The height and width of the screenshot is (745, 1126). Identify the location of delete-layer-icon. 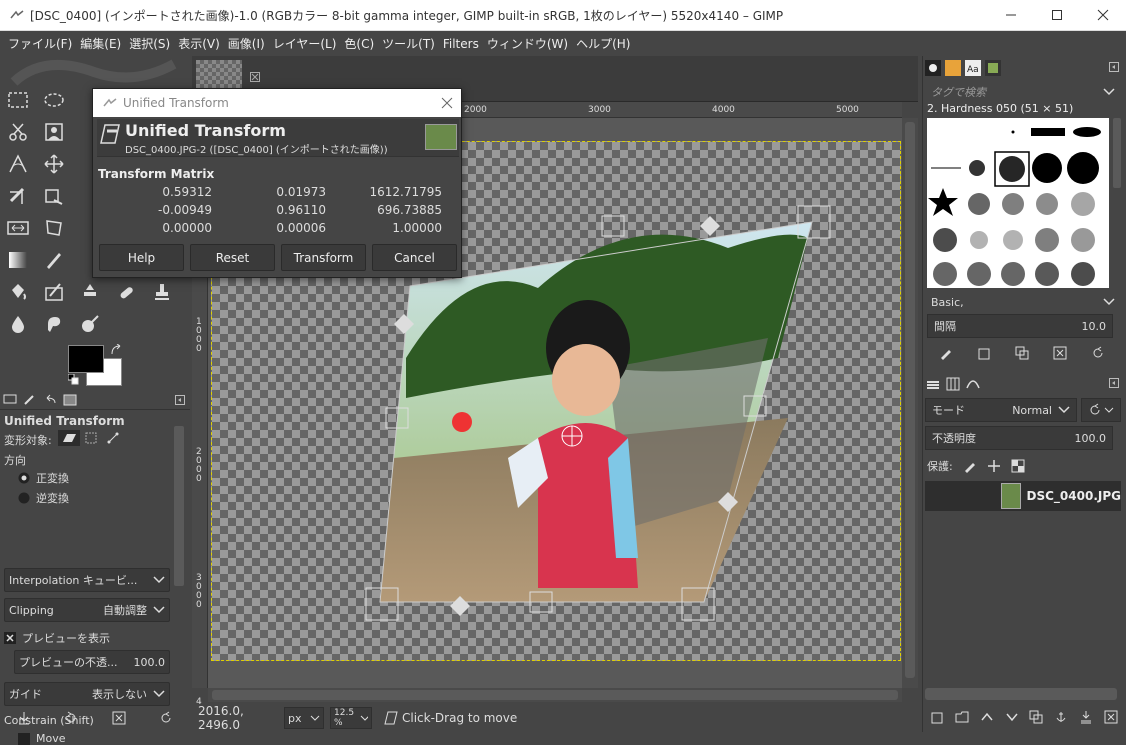
(1111, 717).